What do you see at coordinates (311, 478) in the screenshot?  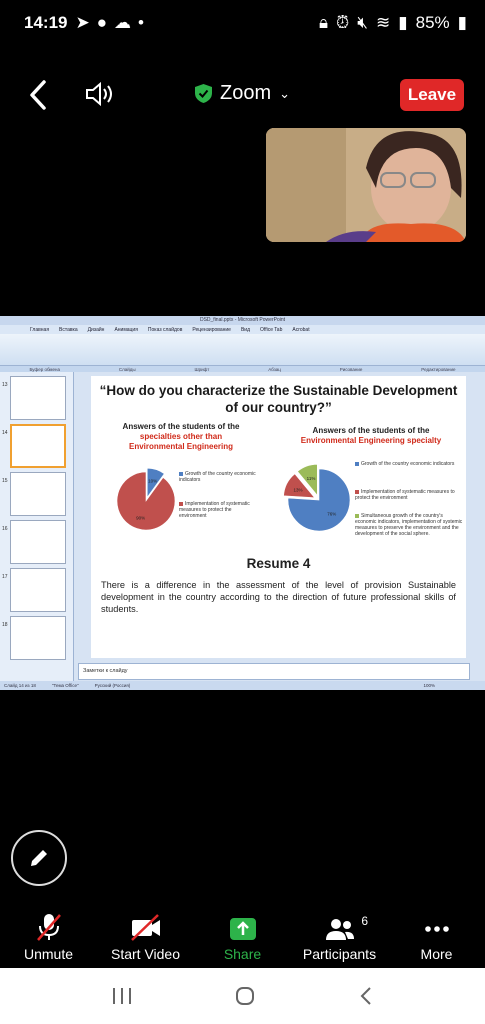 I see `pie-data-label: 11%` at bounding box center [311, 478].